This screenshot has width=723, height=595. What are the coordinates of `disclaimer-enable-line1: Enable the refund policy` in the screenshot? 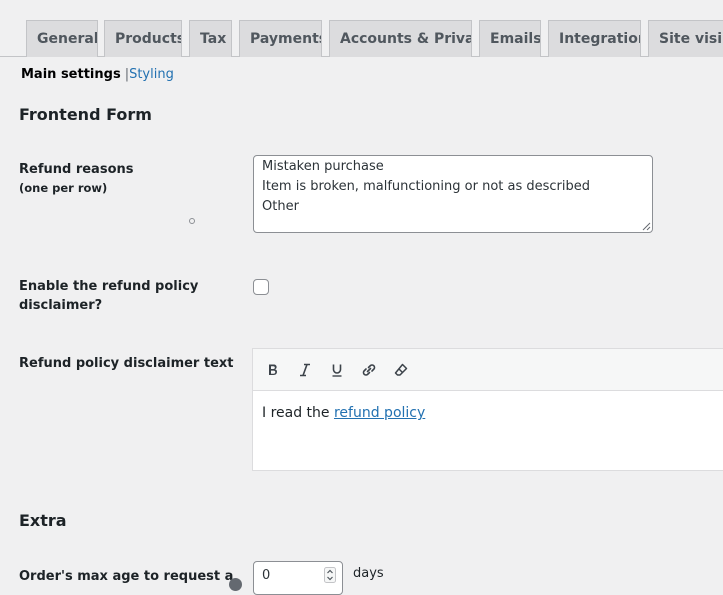 It's located at (109, 286).